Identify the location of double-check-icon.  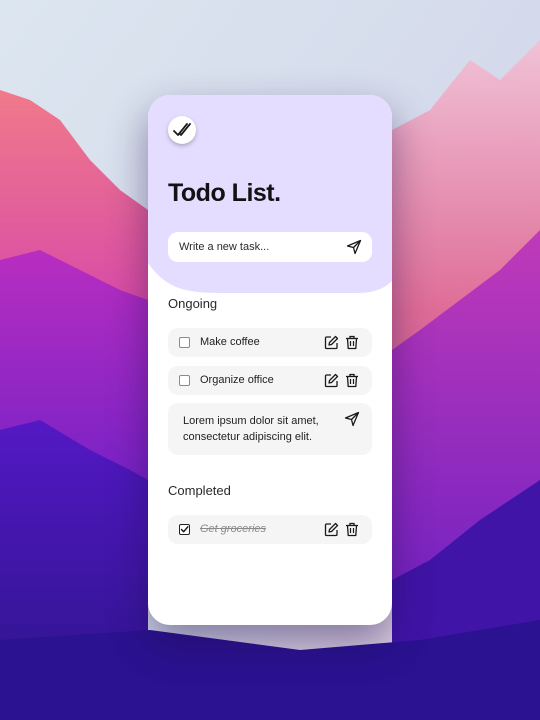
(182, 129).